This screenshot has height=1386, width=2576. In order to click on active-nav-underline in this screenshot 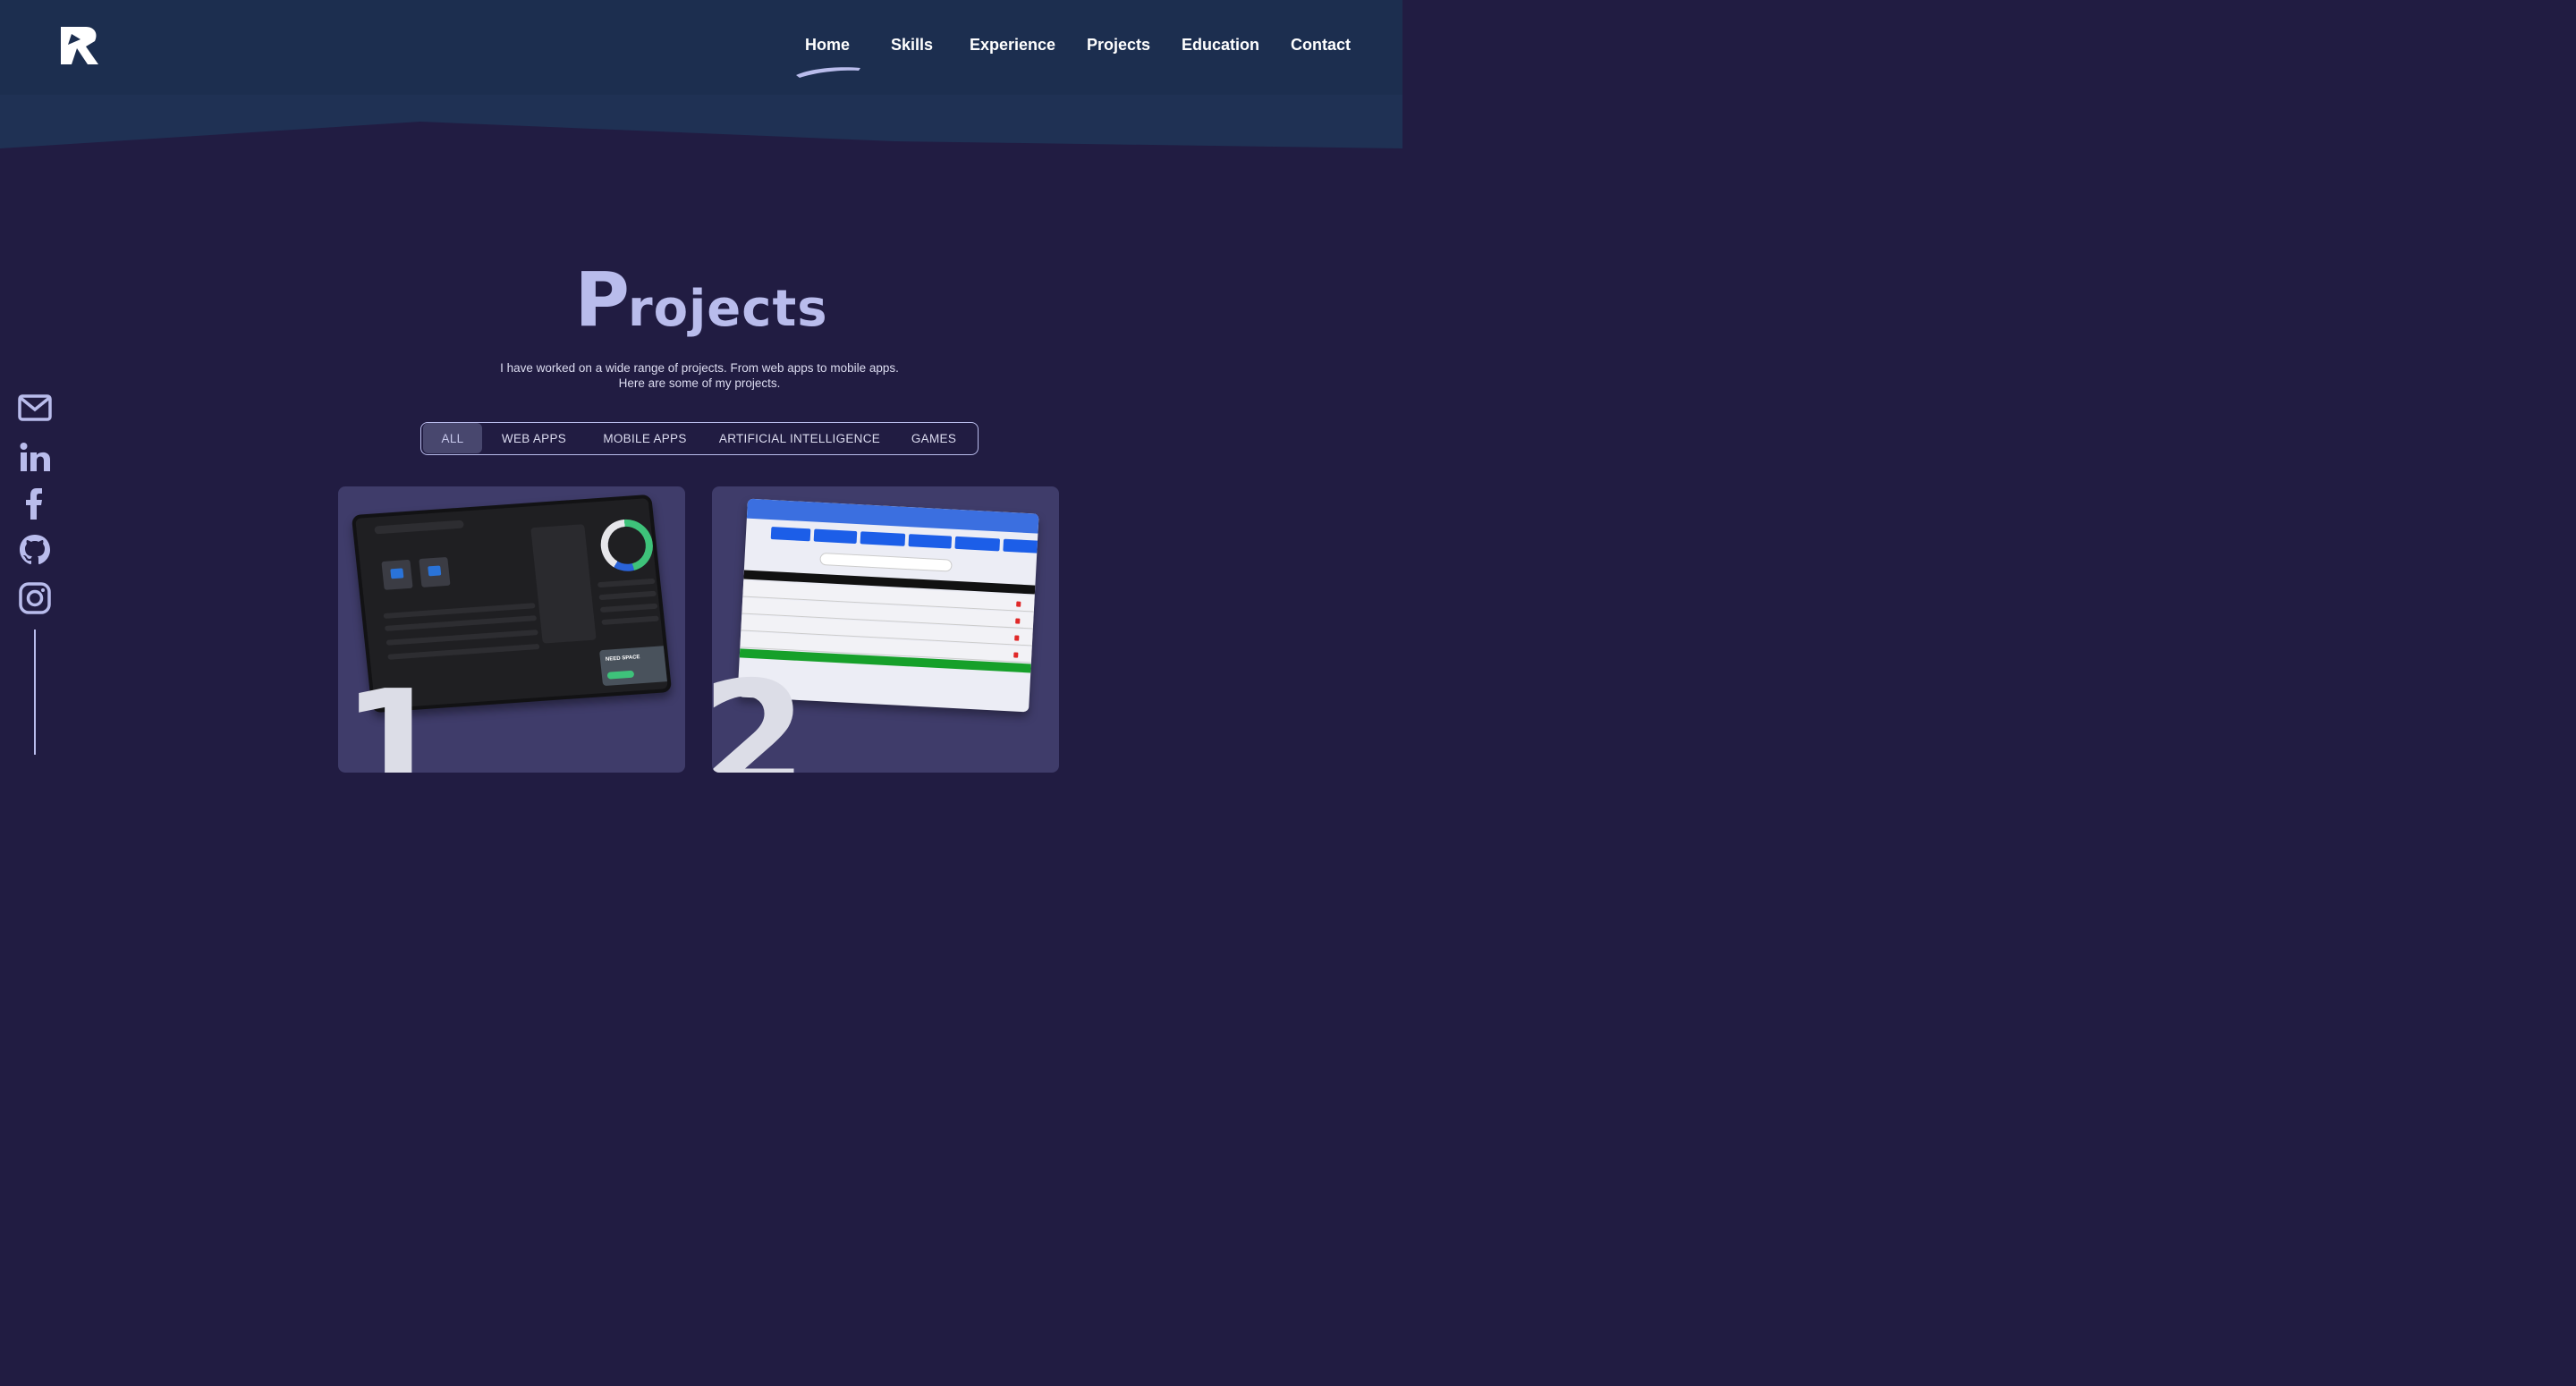, I will do `click(828, 72)`.